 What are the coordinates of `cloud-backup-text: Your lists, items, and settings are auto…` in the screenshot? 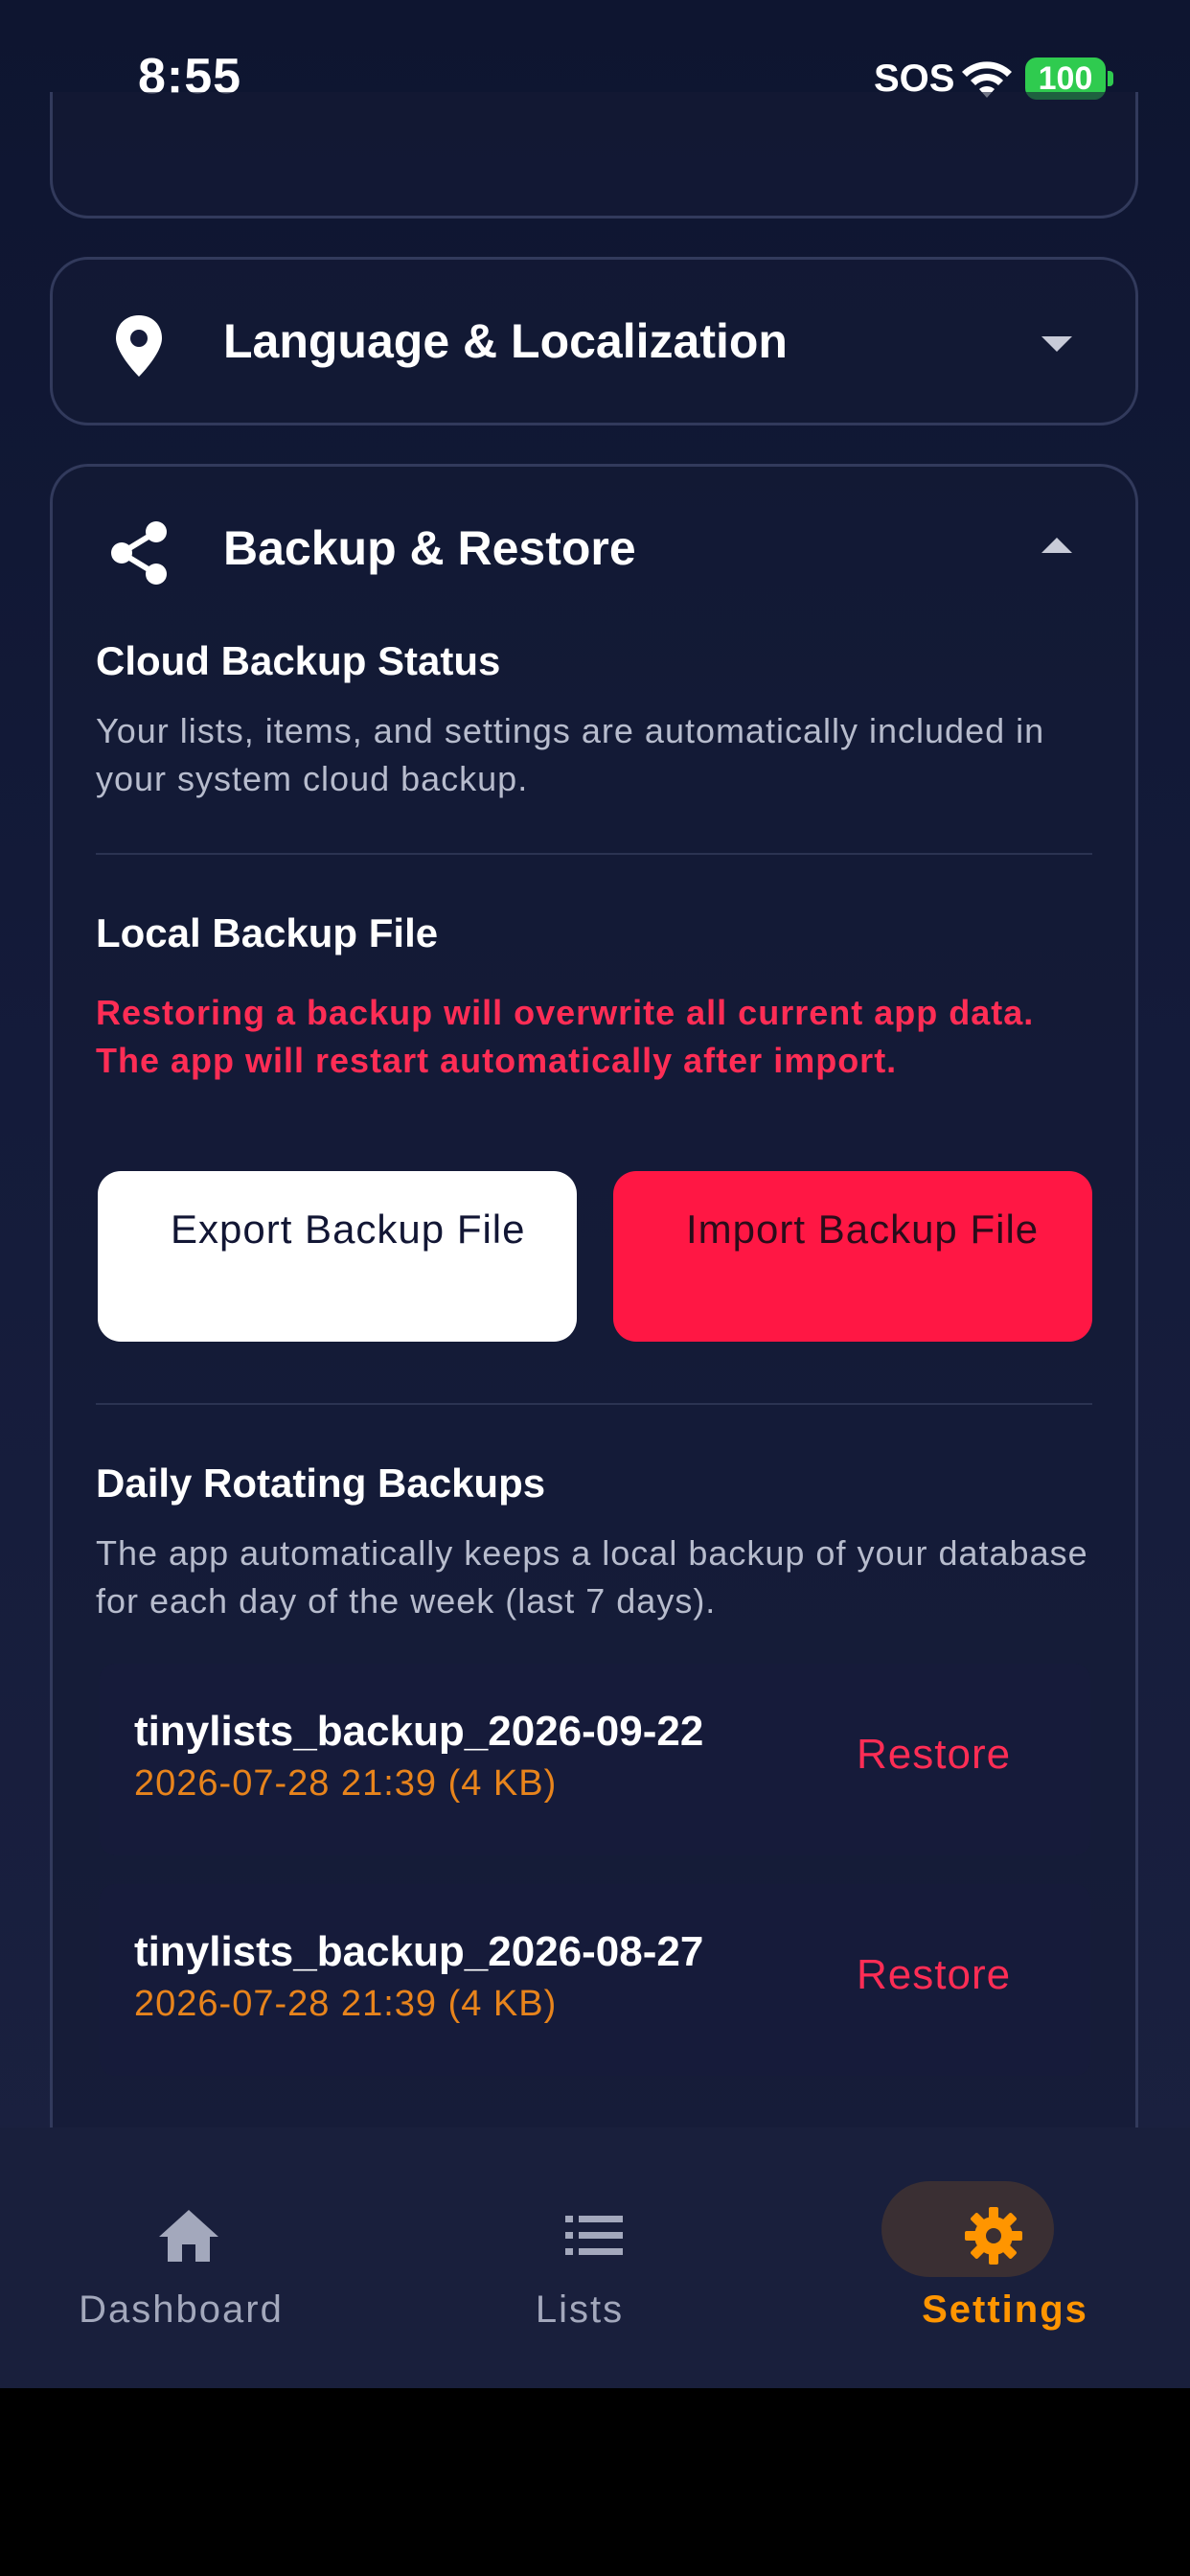 It's located at (571, 754).